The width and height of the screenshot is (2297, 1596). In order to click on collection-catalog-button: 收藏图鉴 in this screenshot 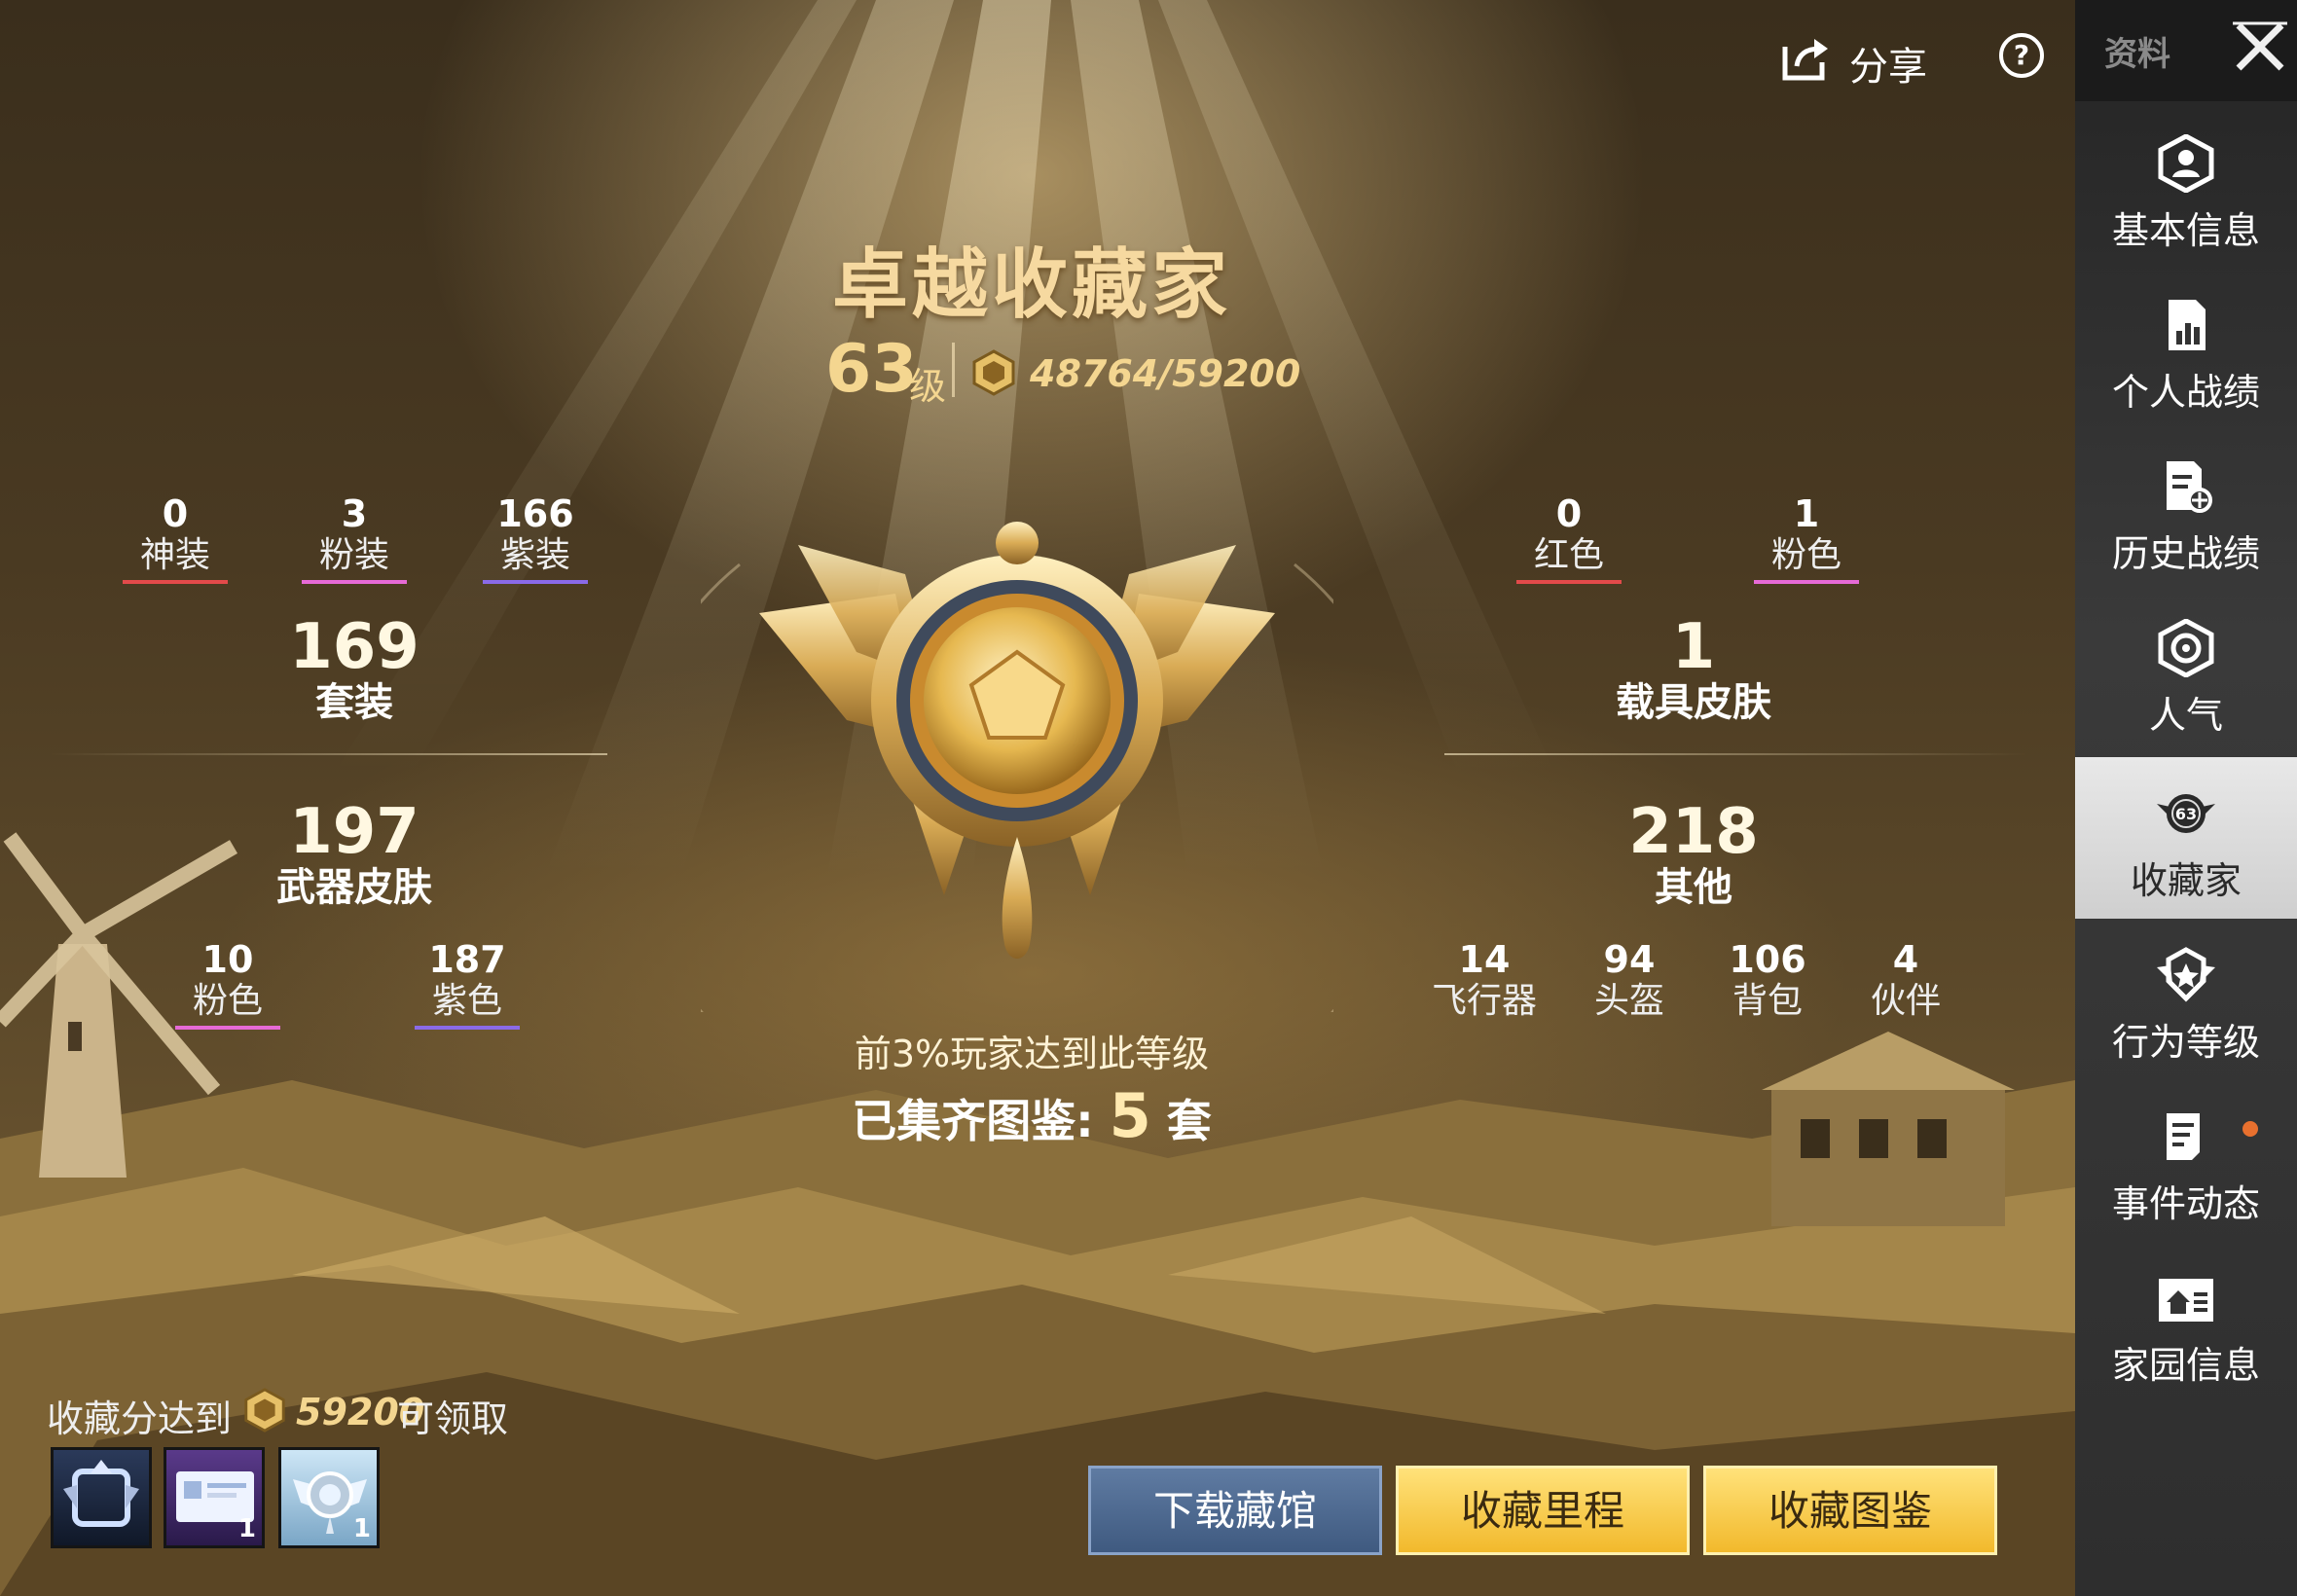, I will do `click(1850, 1511)`.